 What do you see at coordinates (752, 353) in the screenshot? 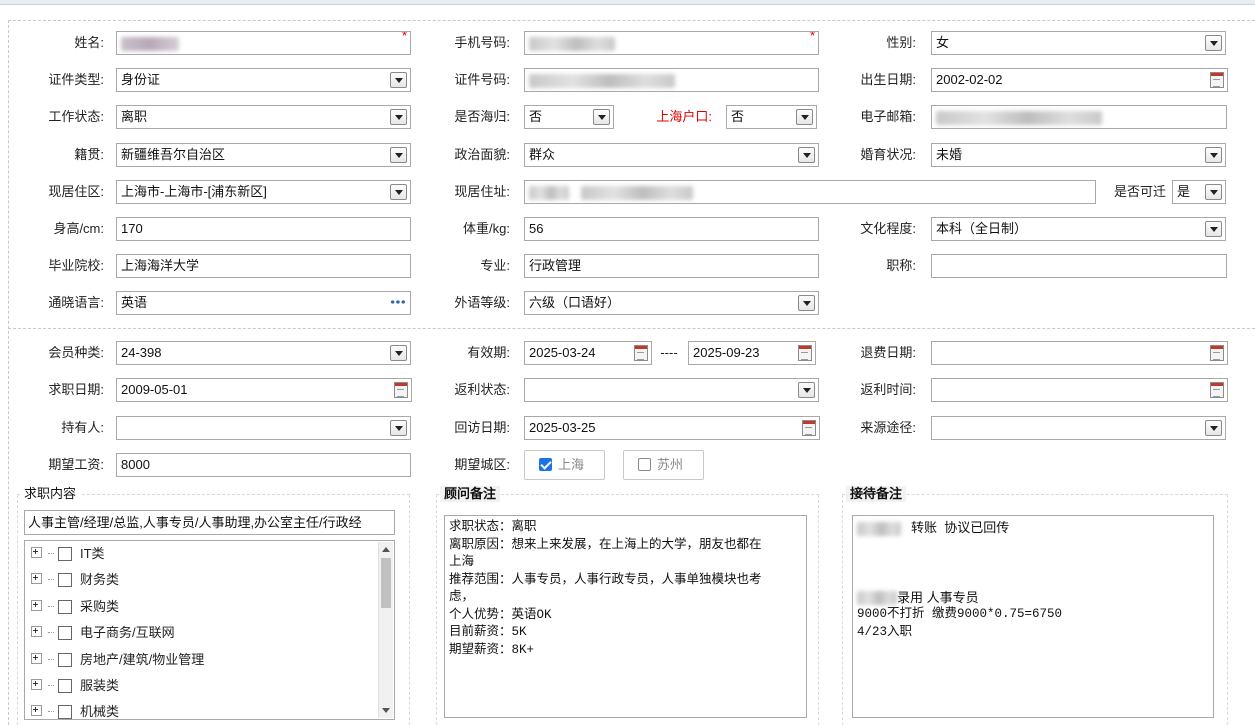
I see `valid-to-input: 2025-09-23` at bounding box center [752, 353].